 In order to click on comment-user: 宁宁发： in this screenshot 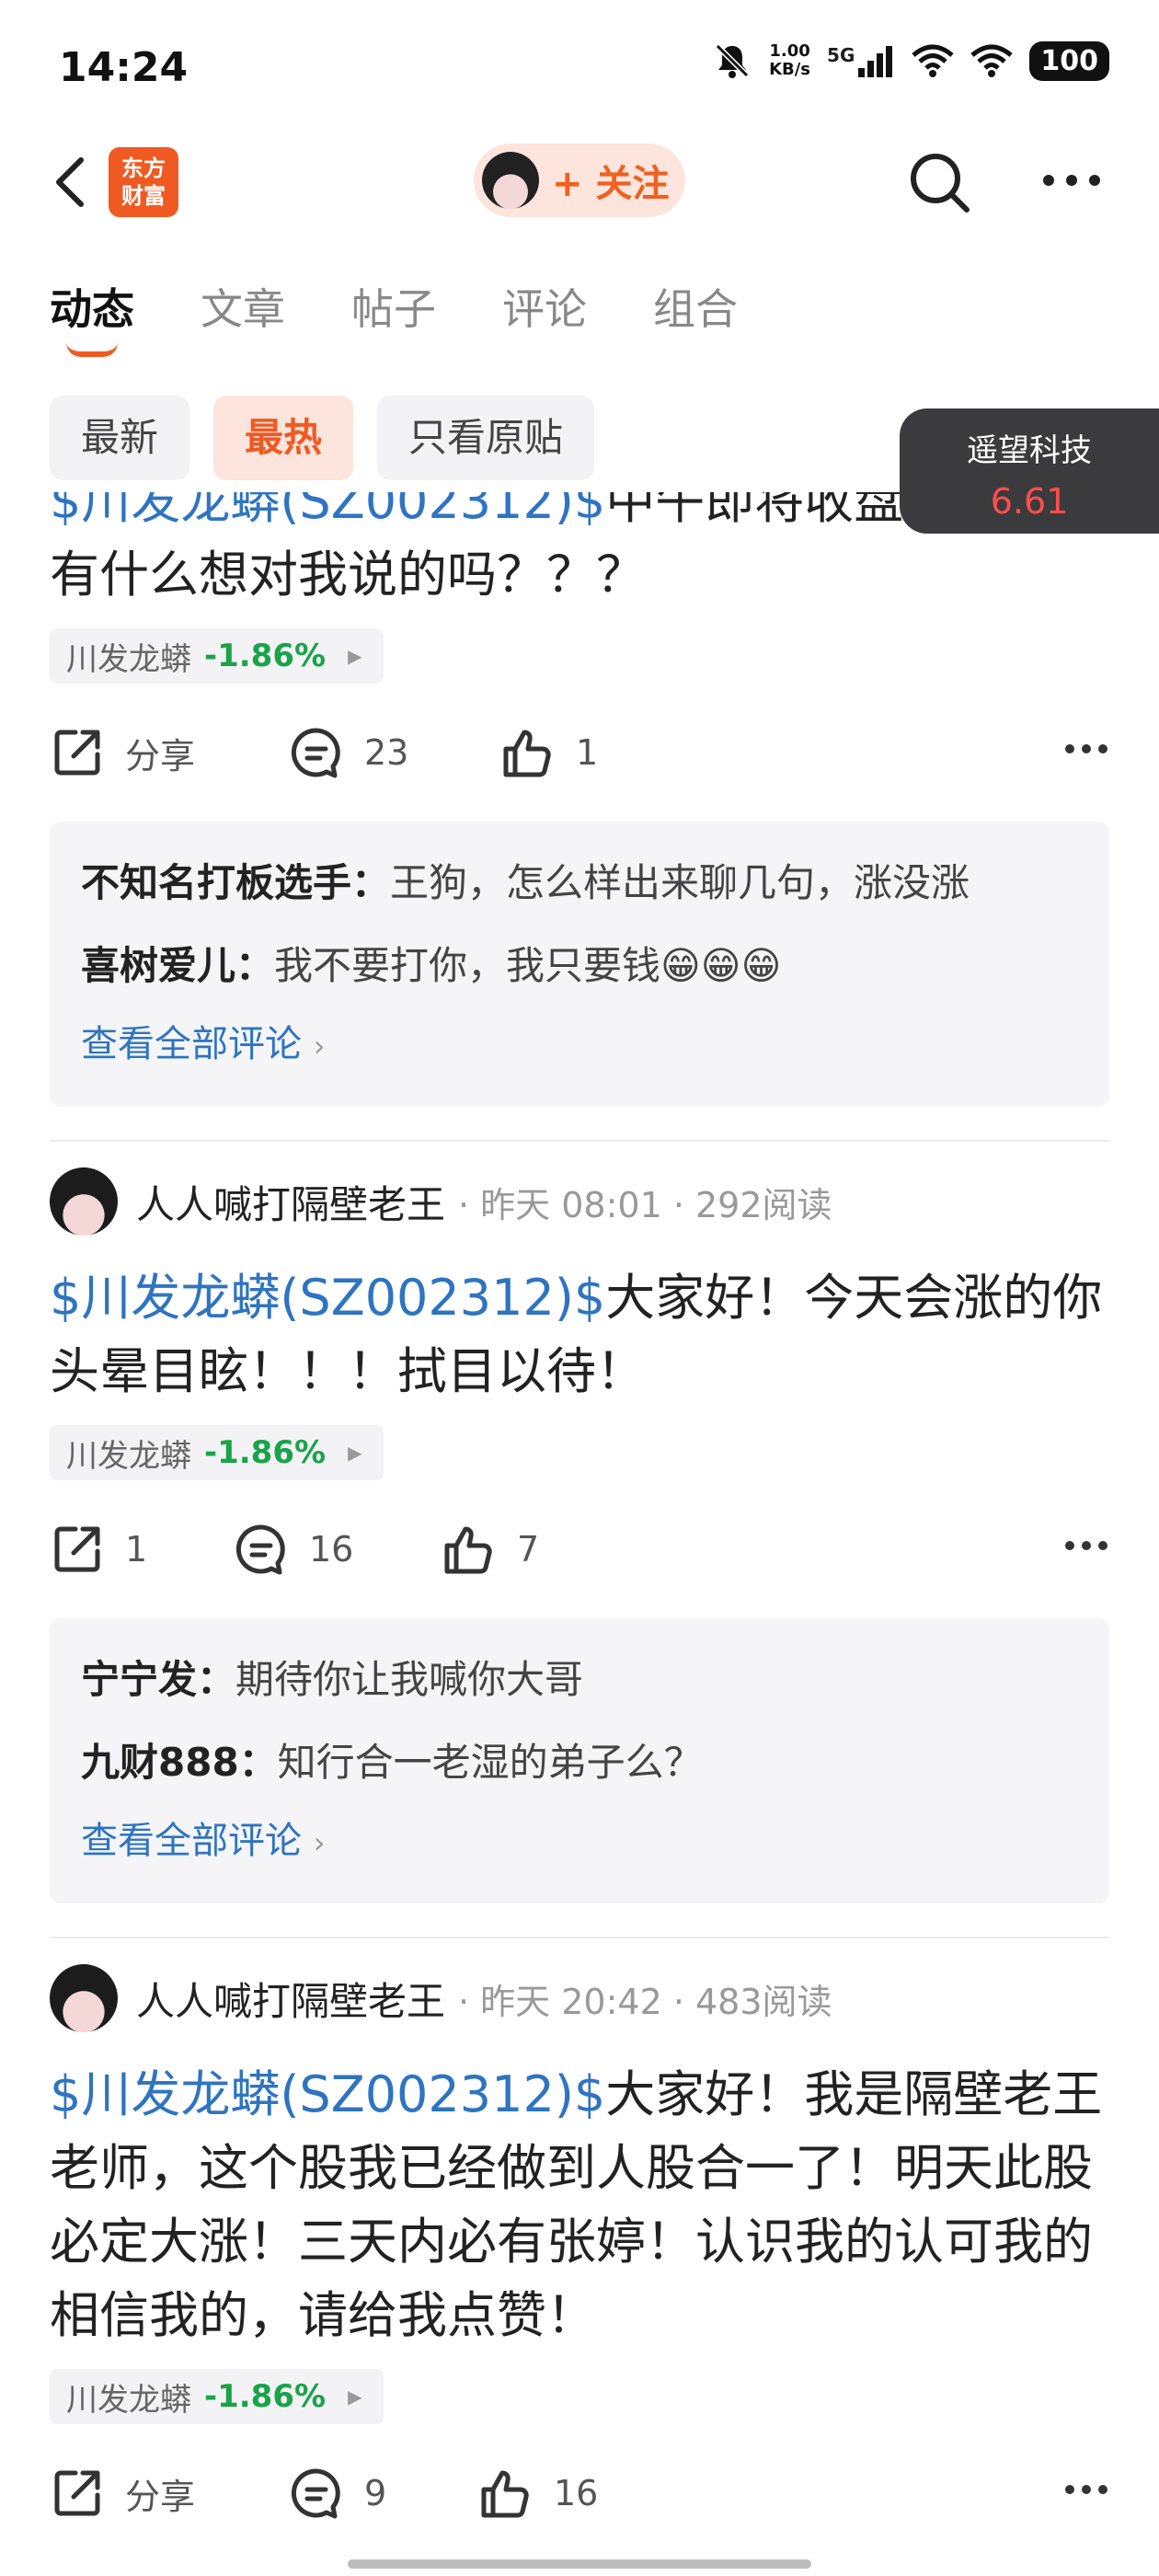, I will do `click(158, 1679)`.